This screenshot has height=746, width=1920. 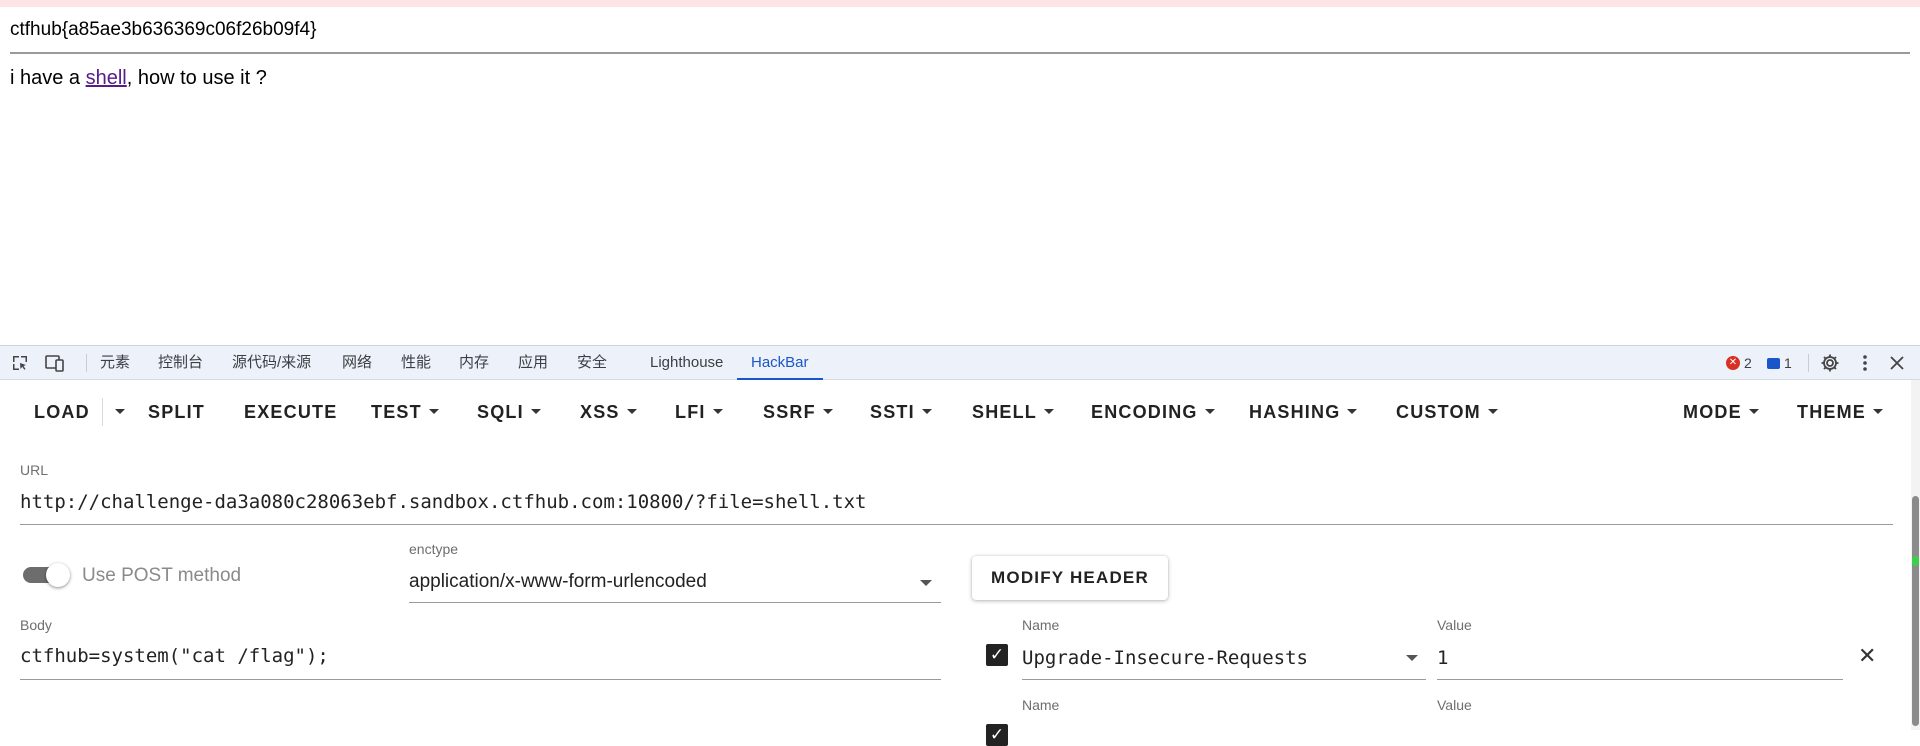 I want to click on message-counter: 1, so click(x=1779, y=363).